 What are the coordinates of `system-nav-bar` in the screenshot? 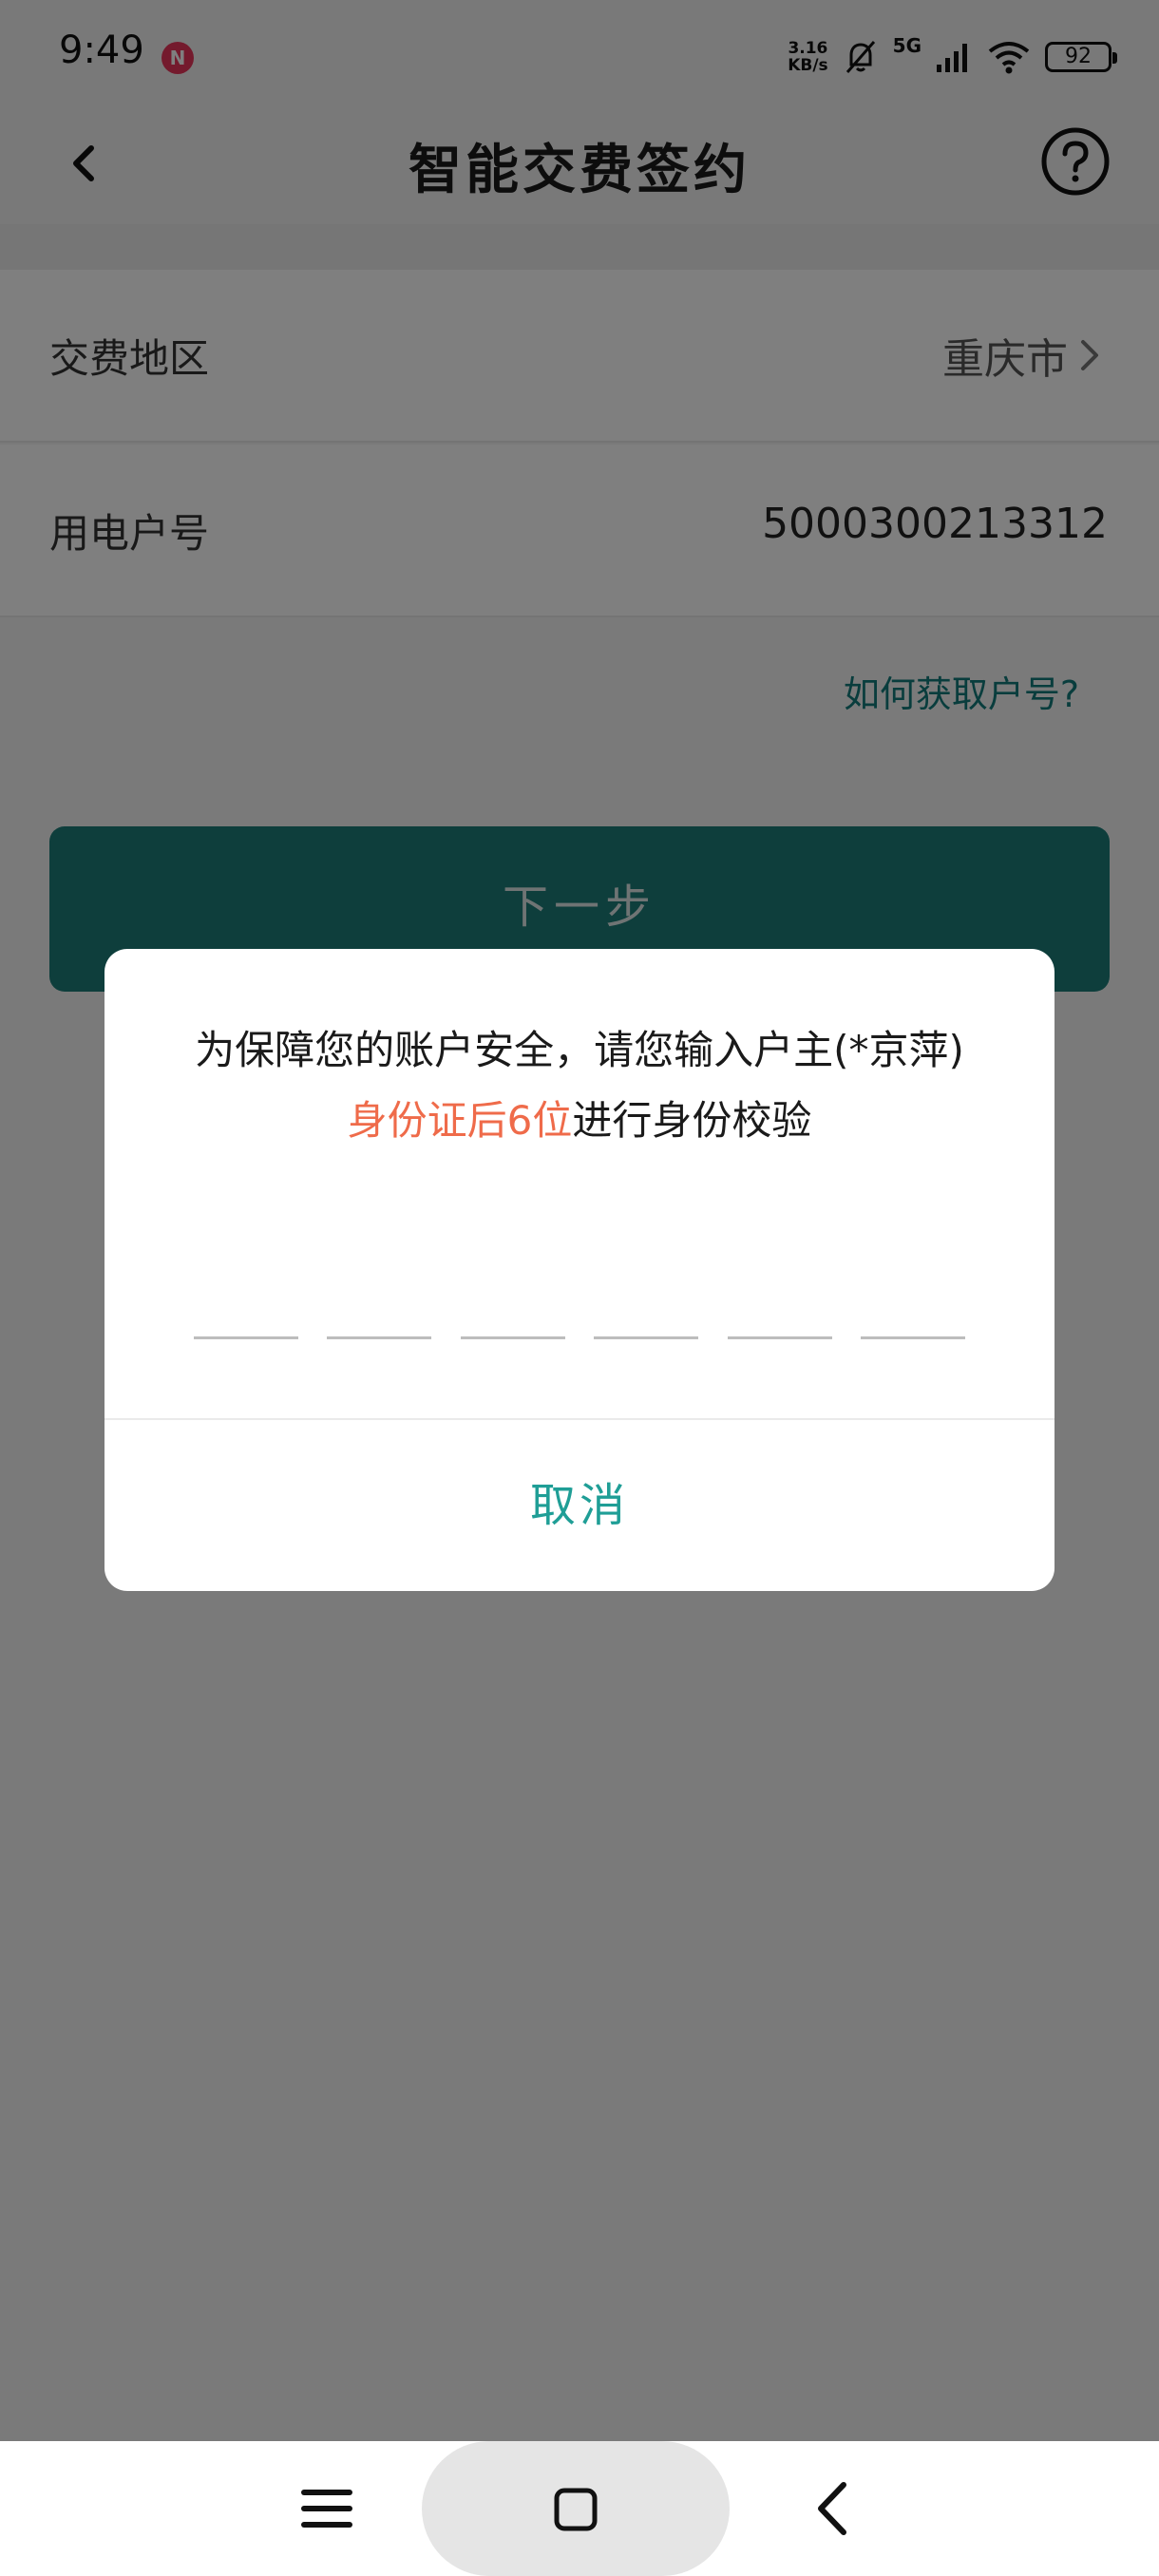 It's located at (579, 2508).